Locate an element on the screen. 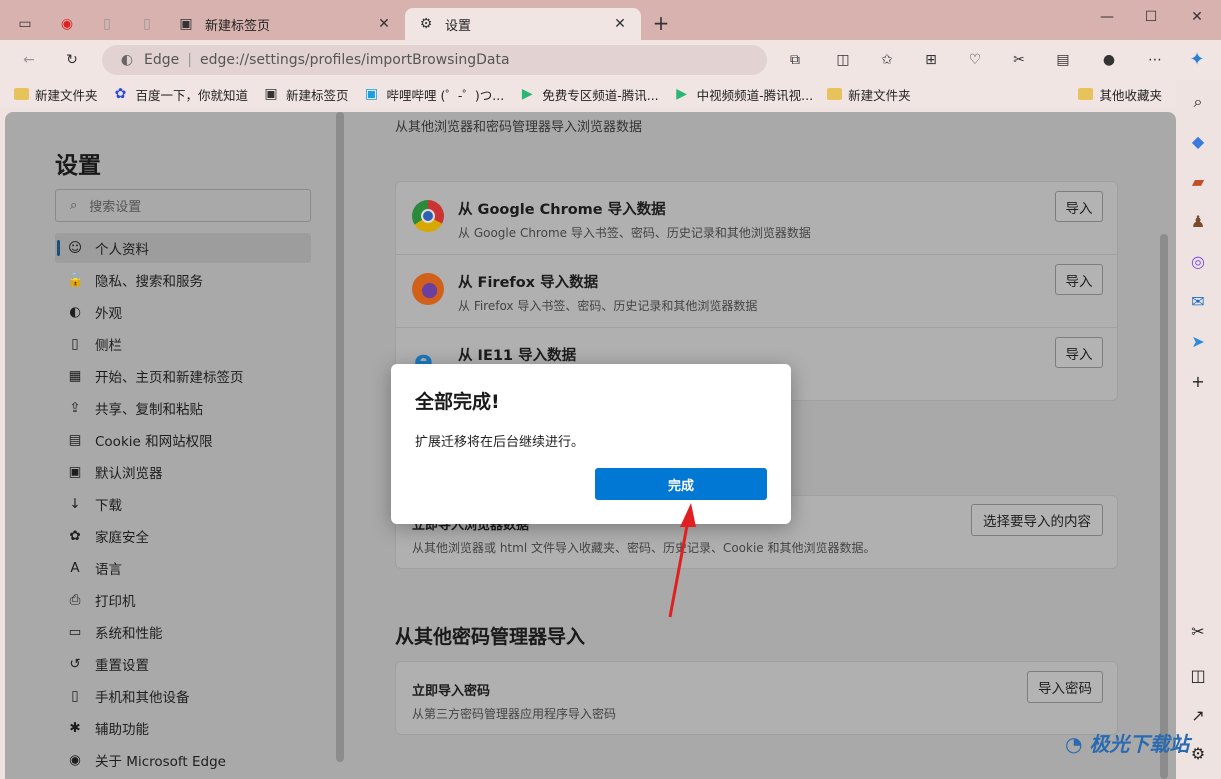 The width and height of the screenshot is (1221, 779). page-title: 设置 is located at coordinates (78, 166).